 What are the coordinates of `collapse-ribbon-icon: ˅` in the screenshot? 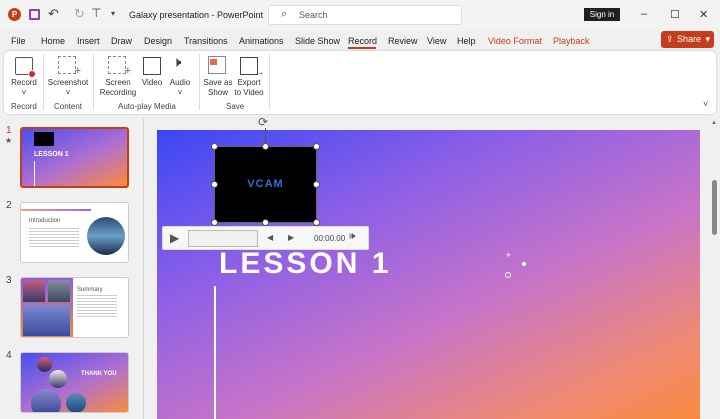 It's located at (705, 104).